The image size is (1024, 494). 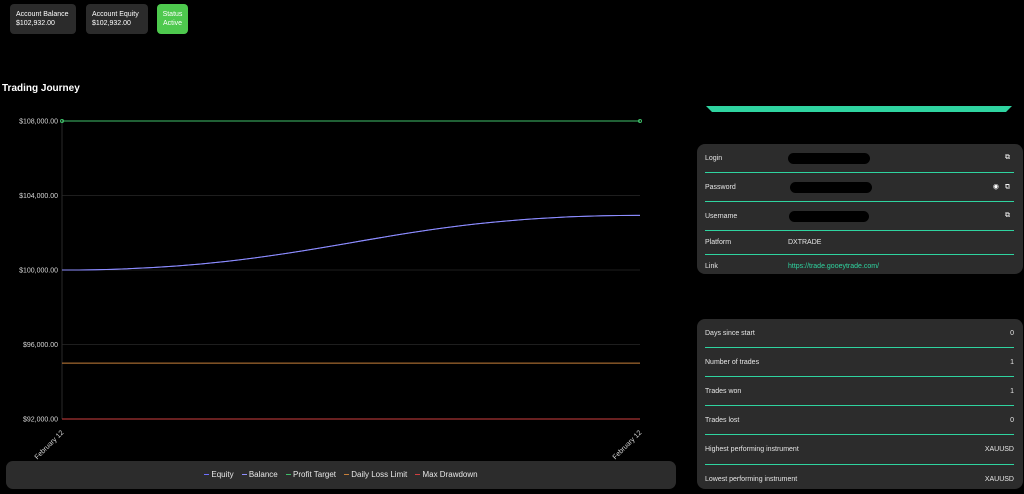 I want to click on account-equity-card: Account Equity $102,932.00, so click(x=117, y=19).